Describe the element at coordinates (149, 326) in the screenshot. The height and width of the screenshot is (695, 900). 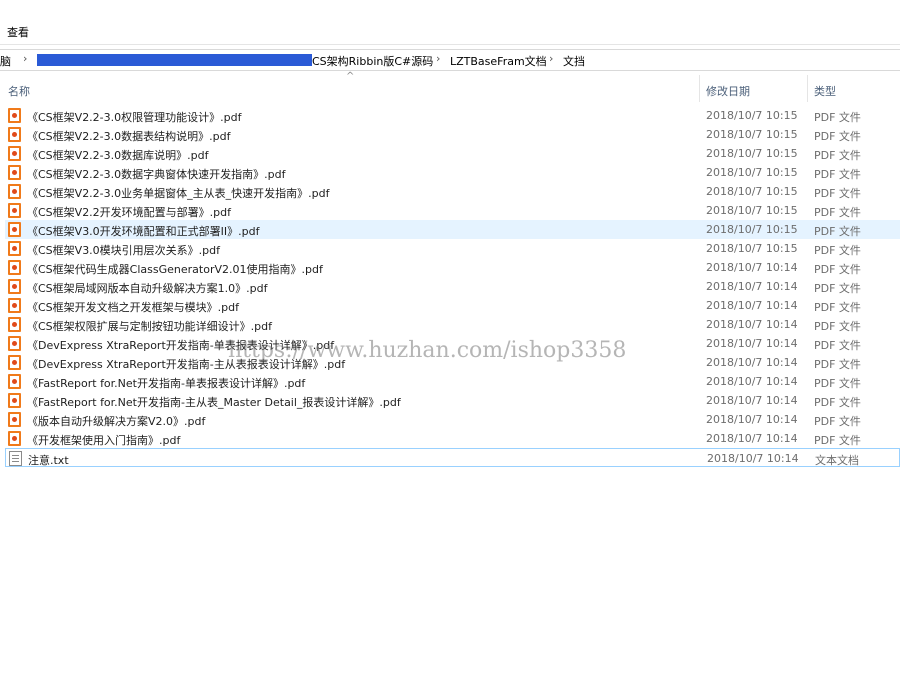
I see `file-name: 《CS框架权限扩展与定制按钮功能详细设计》.pdf` at that location.